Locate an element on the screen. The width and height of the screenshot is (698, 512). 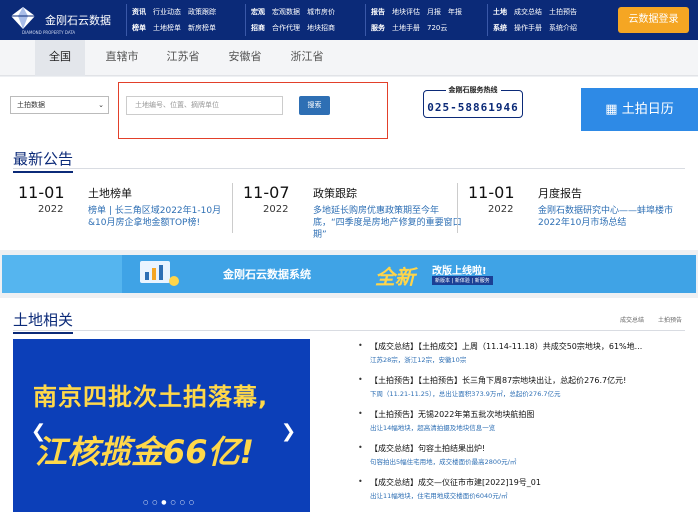
hotline-box: 金刚石服务热线 025-58861946 is located at coordinates (473, 102).